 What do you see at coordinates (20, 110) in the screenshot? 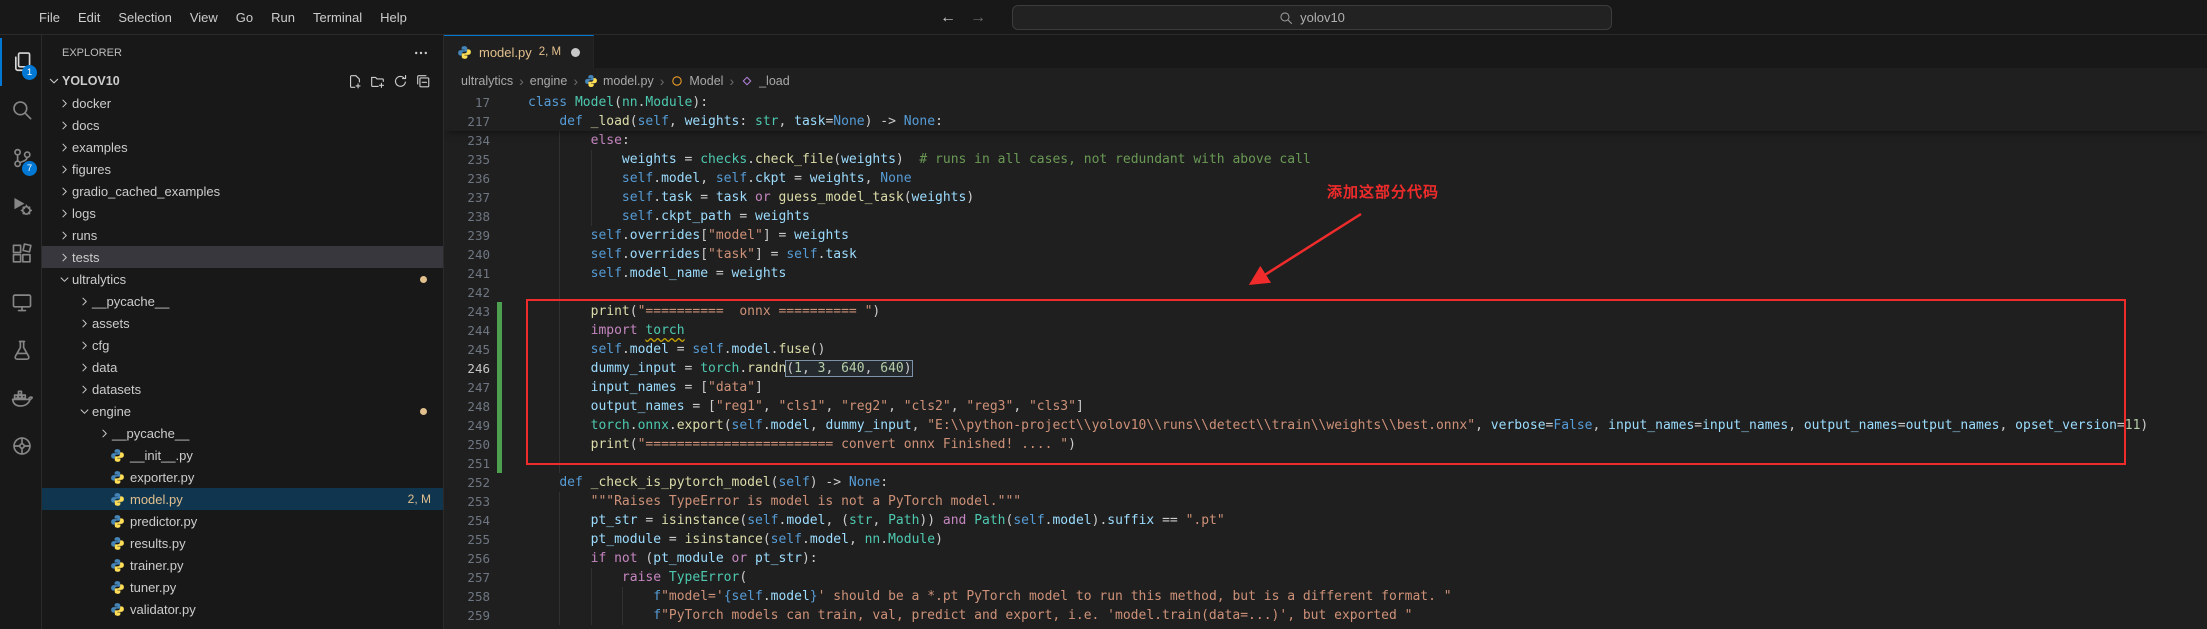
I see `activity-search` at bounding box center [20, 110].